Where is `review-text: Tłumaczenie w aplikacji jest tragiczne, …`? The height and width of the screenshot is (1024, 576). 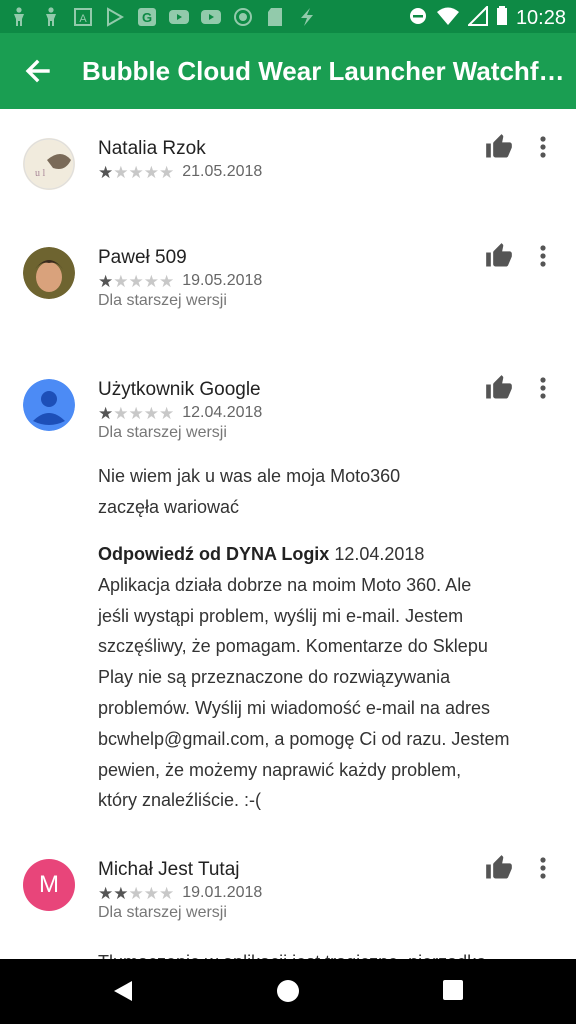 review-text: Tłumaczenie w aplikacji jest tragiczne, … is located at coordinates (323, 953).